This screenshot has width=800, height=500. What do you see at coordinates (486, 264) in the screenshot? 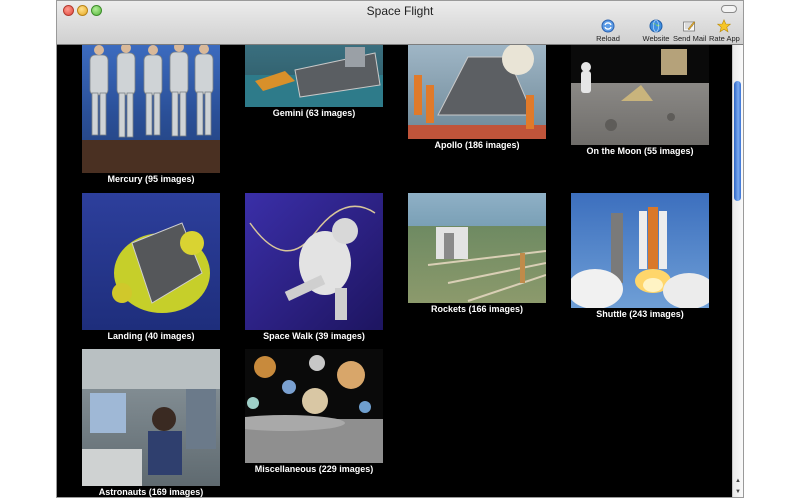
I see `launch-complex-image` at bounding box center [486, 264].